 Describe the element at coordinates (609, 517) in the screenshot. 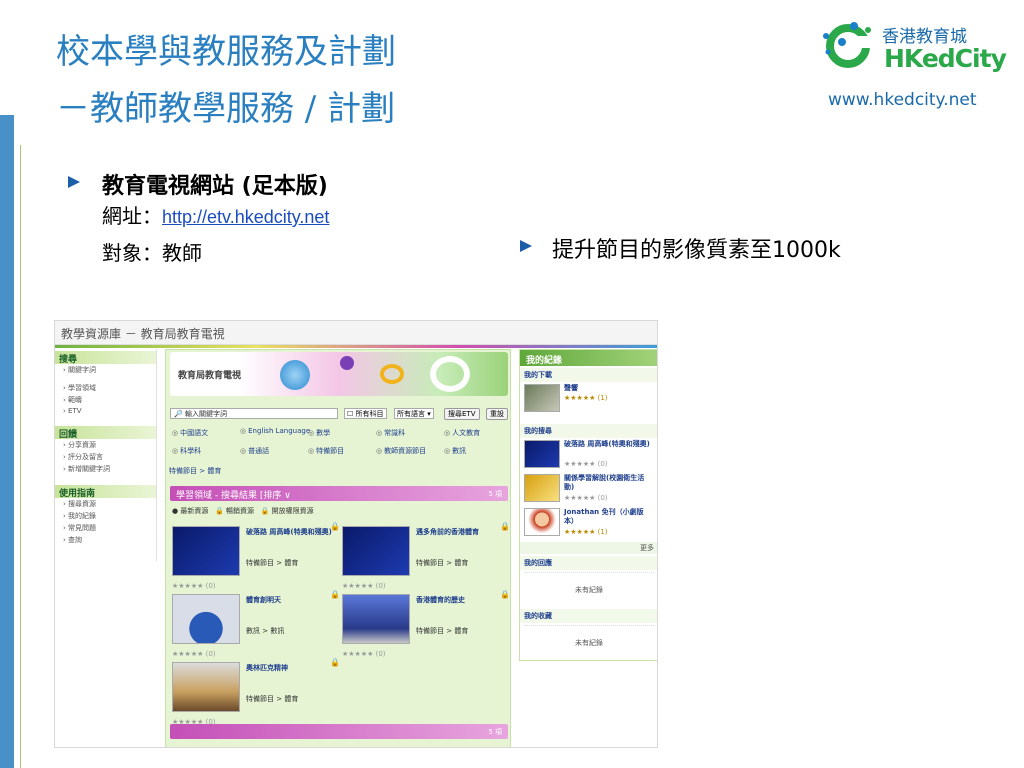

I see `search-title: Jonathan 免刊（小劇版本）` at that location.